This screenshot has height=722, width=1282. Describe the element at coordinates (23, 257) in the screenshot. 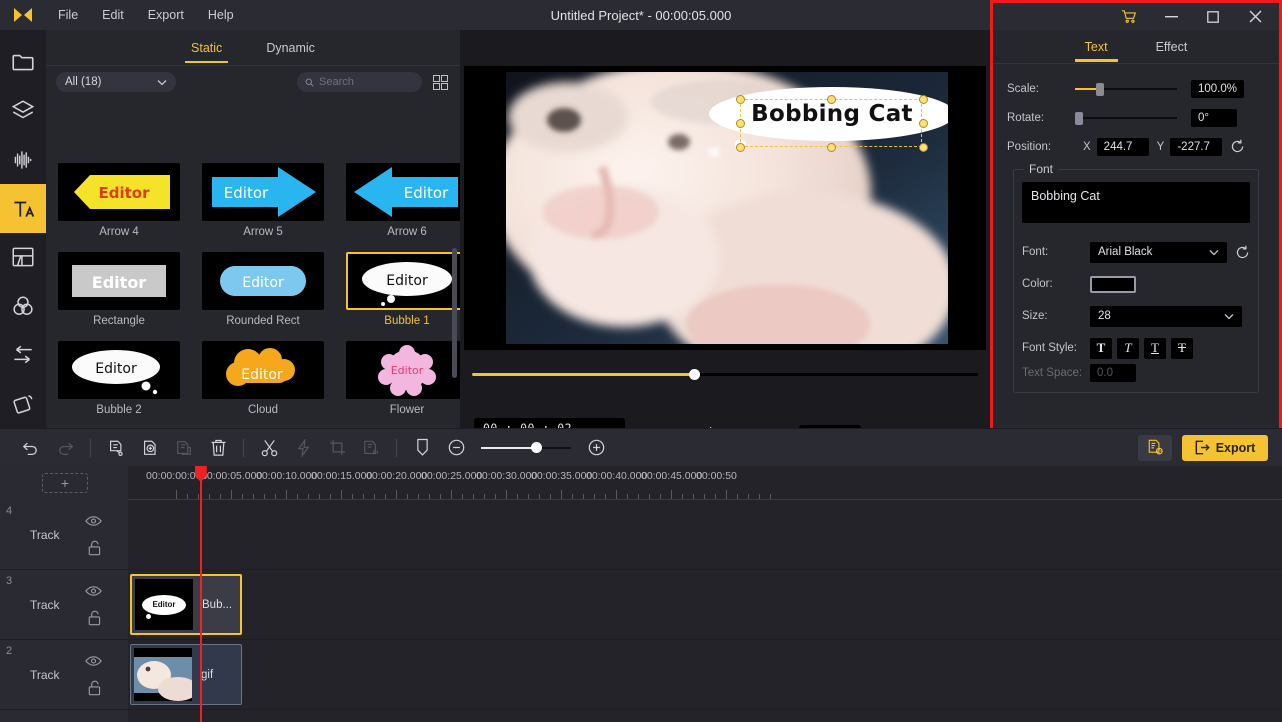

I see `sidebar-item-split-screen` at that location.